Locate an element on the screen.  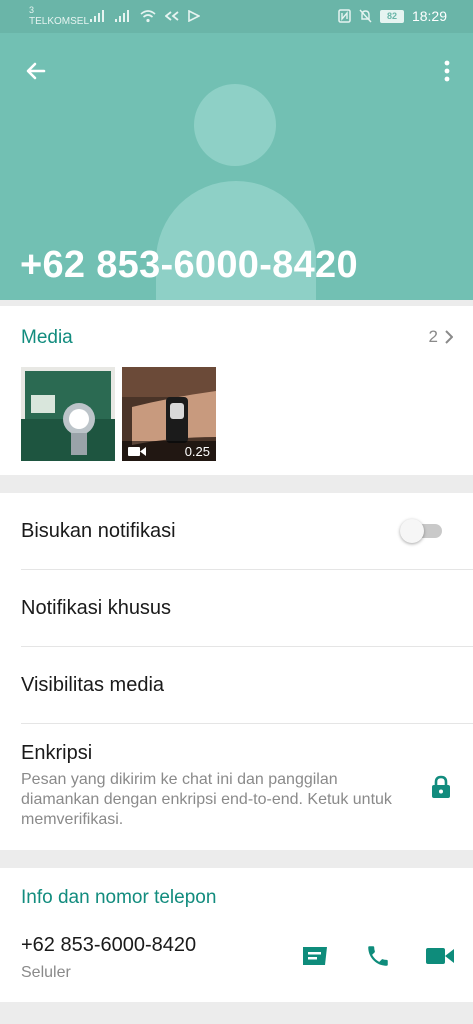
more-options-button is located at coordinates (447, 71).